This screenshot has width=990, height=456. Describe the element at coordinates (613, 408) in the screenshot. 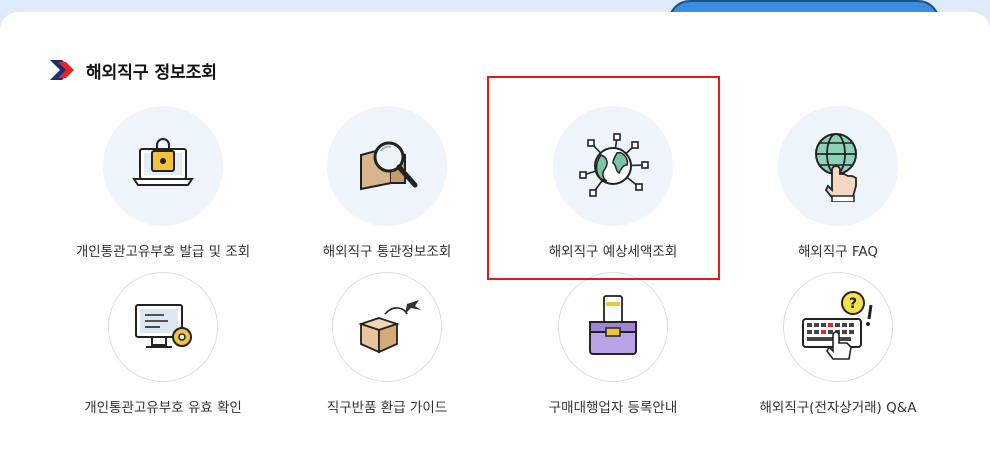

I see `item-label: 구매대행업자 등록안내` at that location.